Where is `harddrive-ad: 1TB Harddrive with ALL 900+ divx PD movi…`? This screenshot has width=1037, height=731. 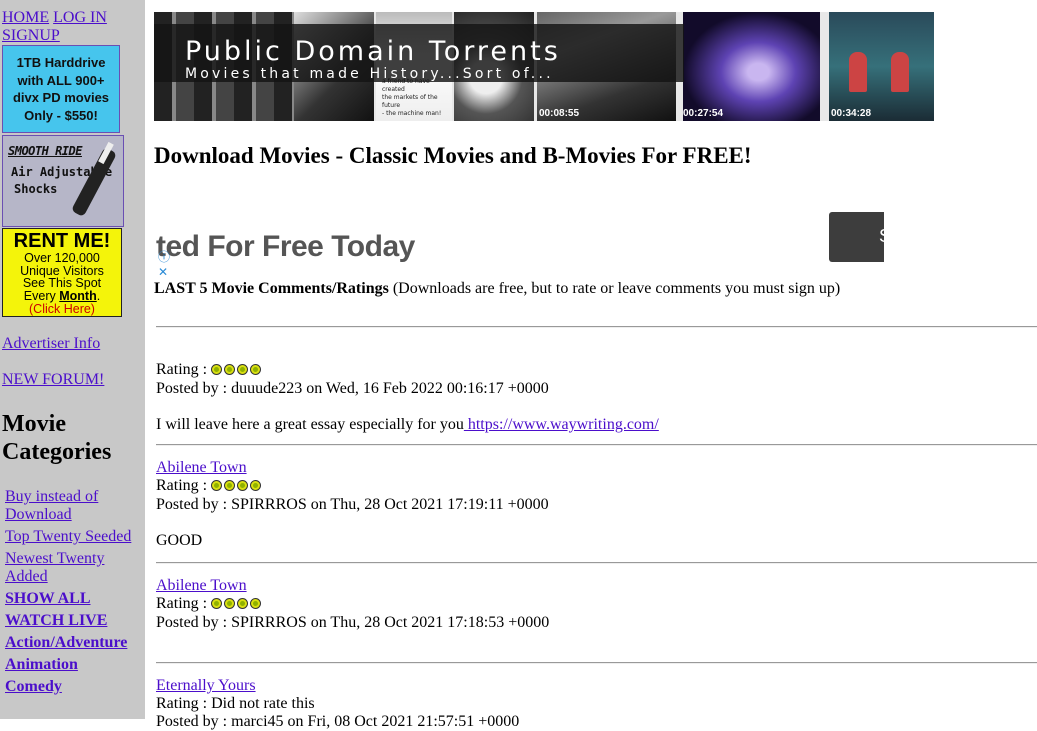
harddrive-ad: 1TB Harddrive with ALL 900+ divx PD movi… is located at coordinates (61, 89).